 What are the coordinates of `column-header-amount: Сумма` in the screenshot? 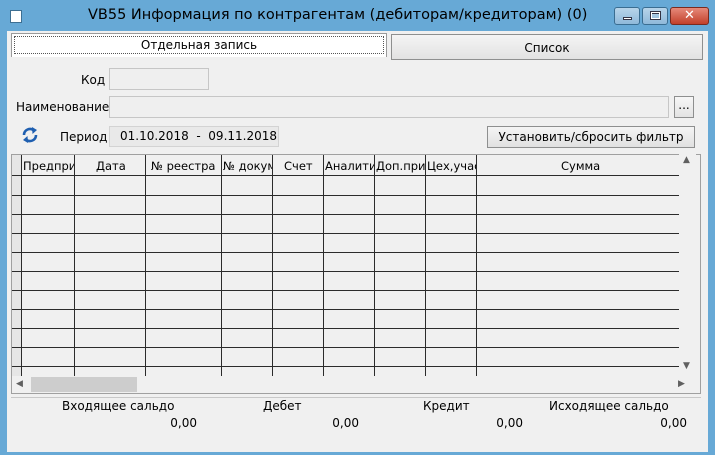 It's located at (591, 166).